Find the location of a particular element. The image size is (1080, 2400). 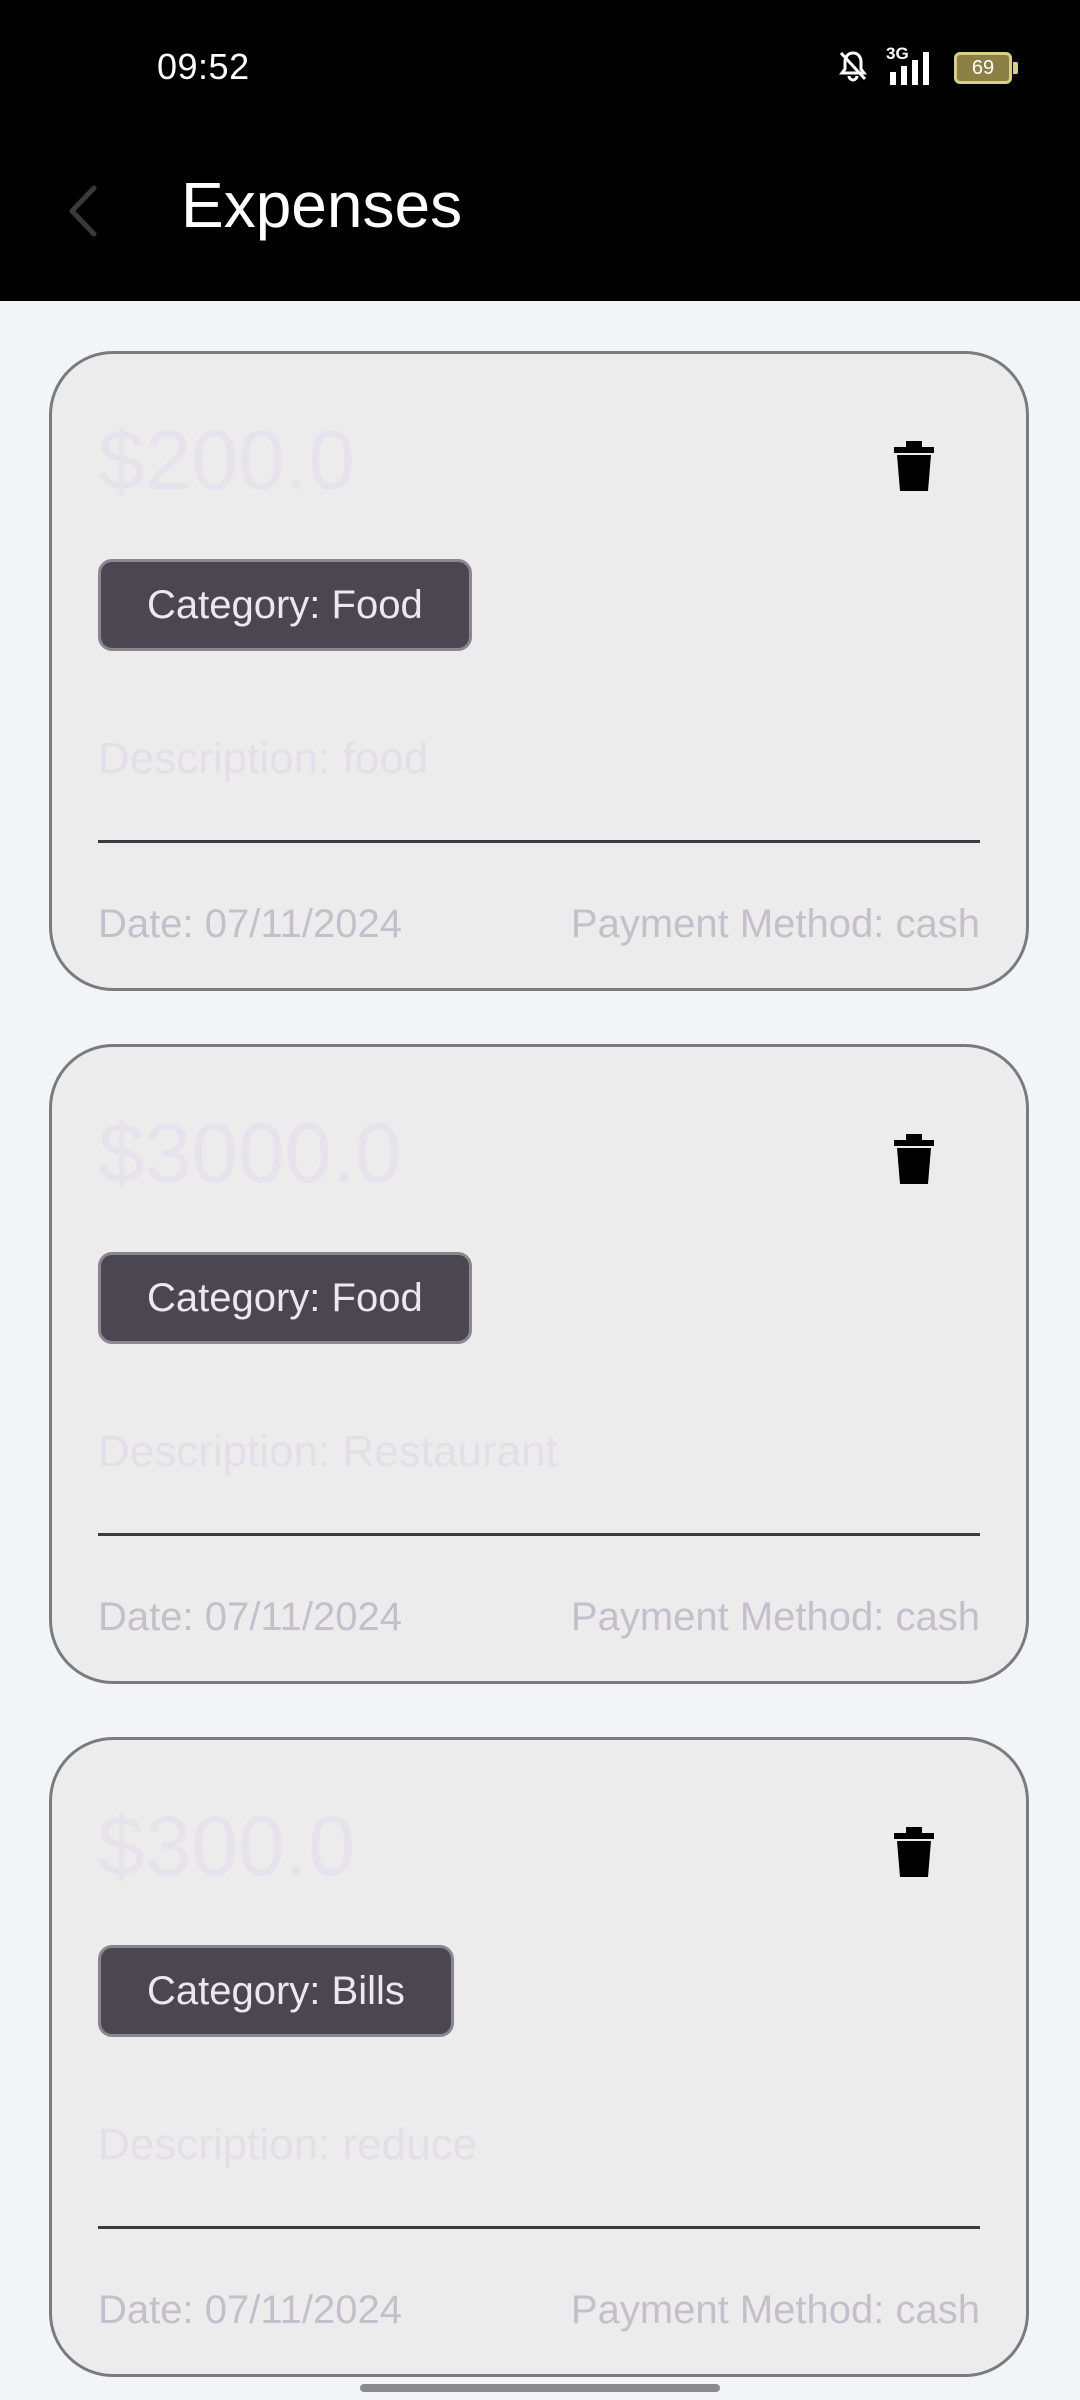

description-field: Description: Restaurant is located at coordinates (328, 1452).